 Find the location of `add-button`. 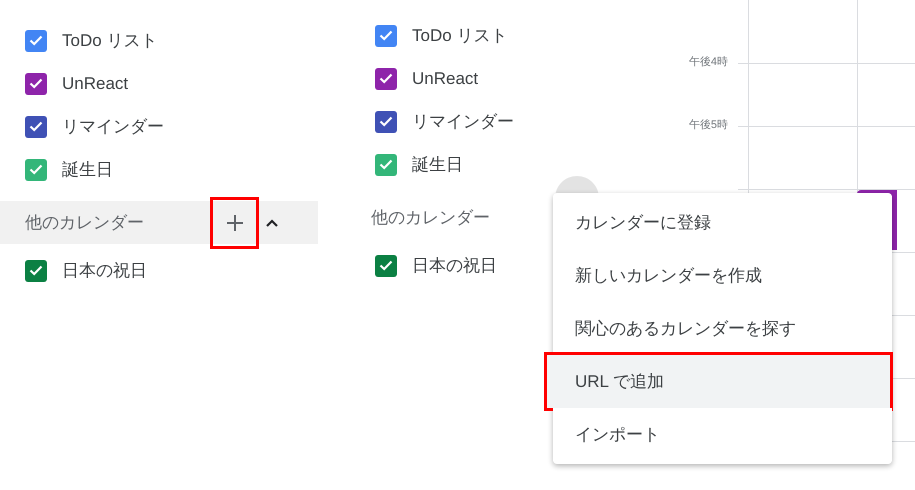

add-button is located at coordinates (234, 222).